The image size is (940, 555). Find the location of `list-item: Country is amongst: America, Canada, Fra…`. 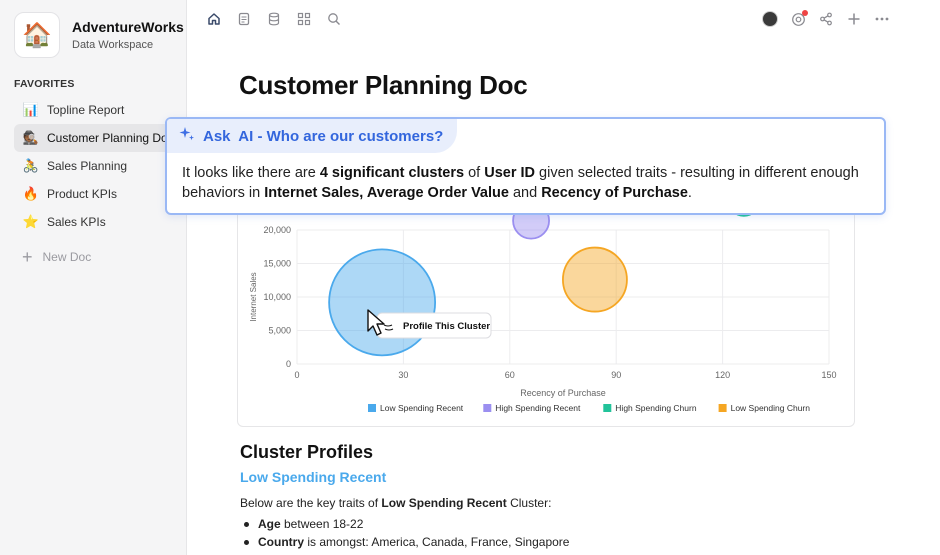

list-item: Country is amongst: America, Canada, Fra… is located at coordinates (406, 542).